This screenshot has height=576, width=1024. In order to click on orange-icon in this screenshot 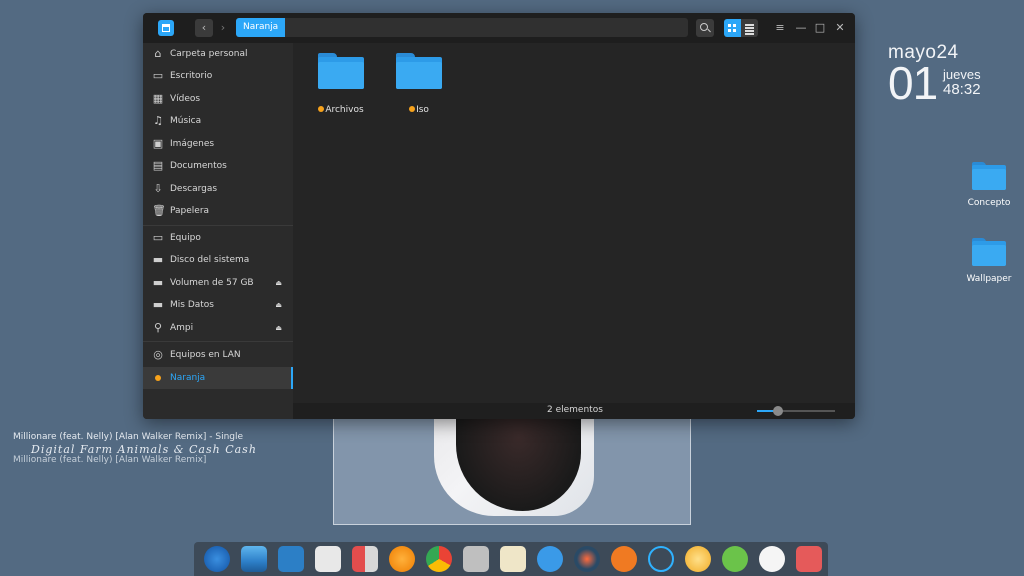, I will do `click(402, 559)`.